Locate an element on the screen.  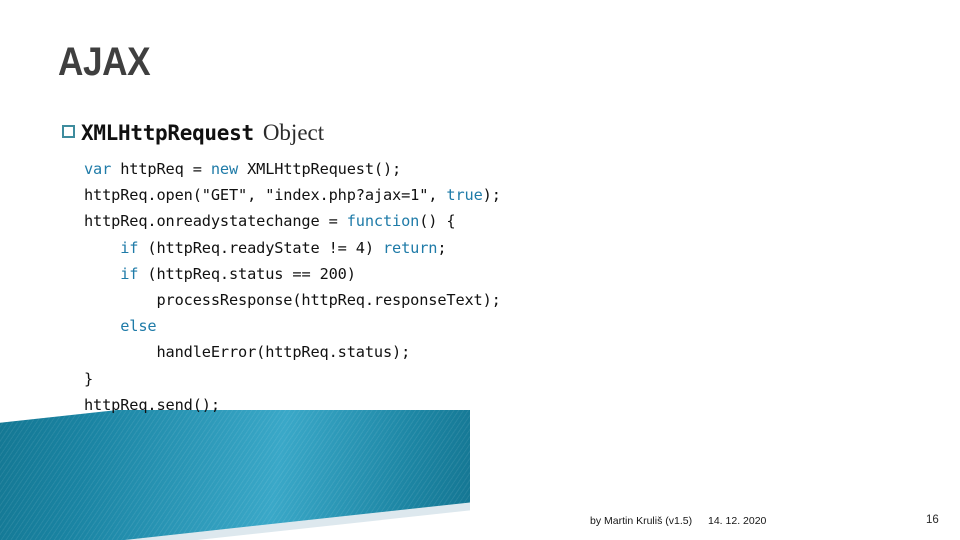
footer-date: 14. 12. 2020 is located at coordinates (737, 521).